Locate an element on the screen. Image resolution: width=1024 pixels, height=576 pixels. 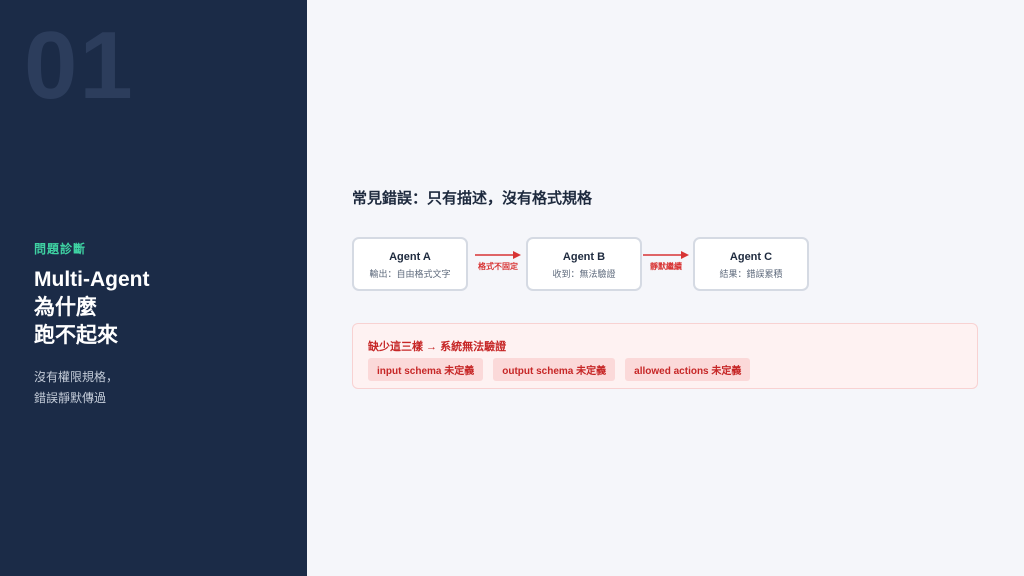
title-line: 為什麼 is located at coordinates (65, 307).